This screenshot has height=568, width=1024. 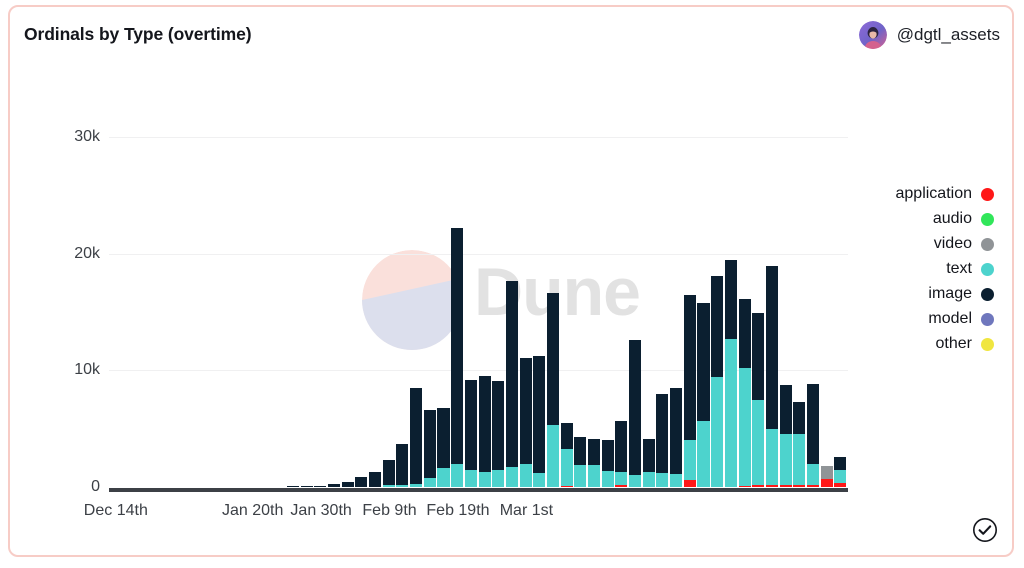 What do you see at coordinates (970, 269) in the screenshot?
I see `legend-item-text: text` at bounding box center [970, 269].